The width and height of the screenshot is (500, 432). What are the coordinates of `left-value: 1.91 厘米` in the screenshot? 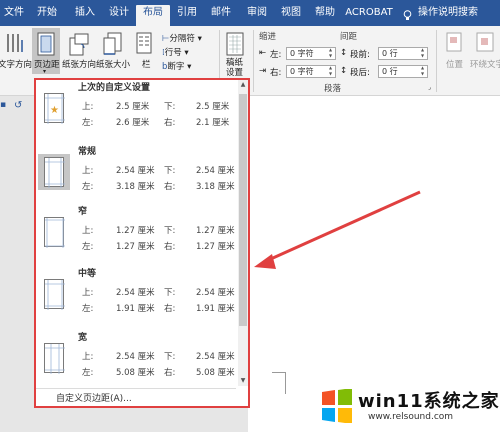 It's located at (135, 309).